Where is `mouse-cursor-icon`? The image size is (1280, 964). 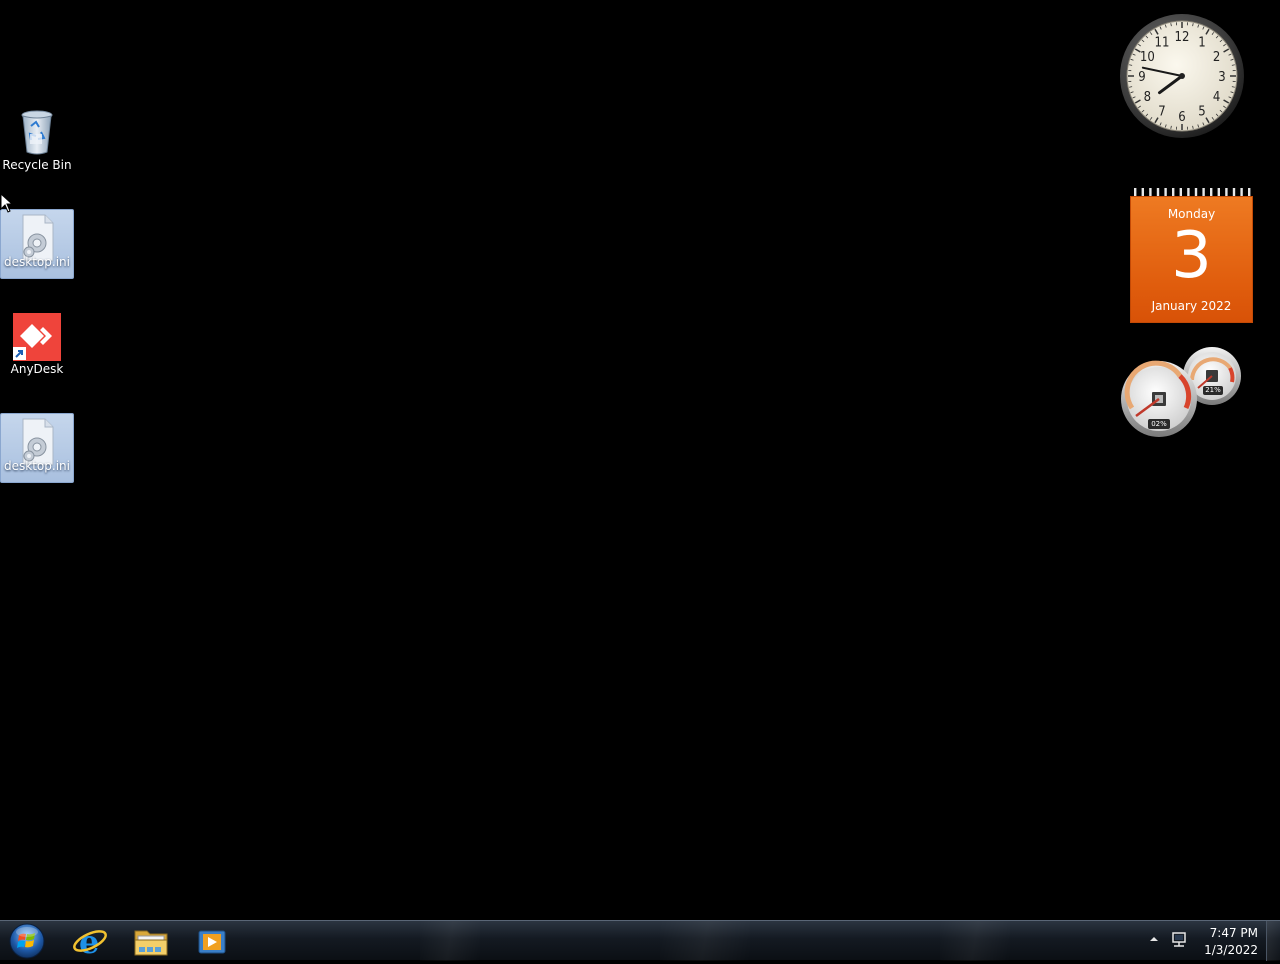
mouse-cursor-icon is located at coordinates (7, 203).